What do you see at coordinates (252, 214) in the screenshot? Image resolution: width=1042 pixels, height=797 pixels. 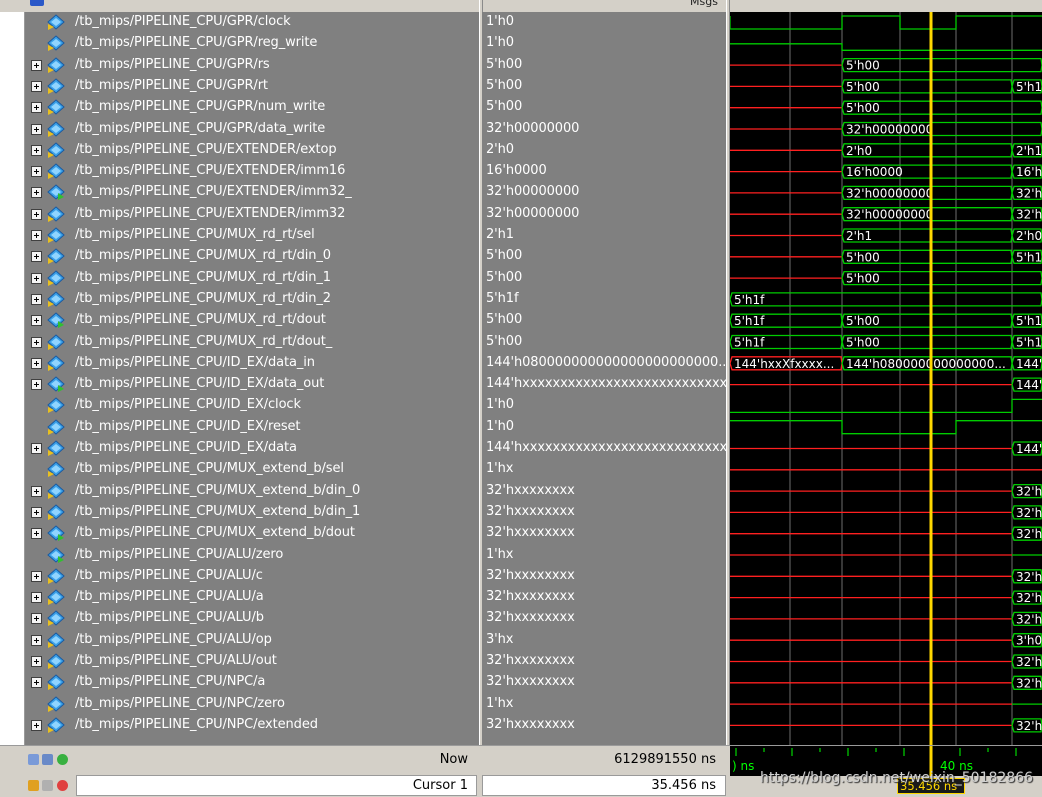 I see `signal-row: /tb_mips/PIPELINE_CPU/EXTENDER/imm32` at bounding box center [252, 214].